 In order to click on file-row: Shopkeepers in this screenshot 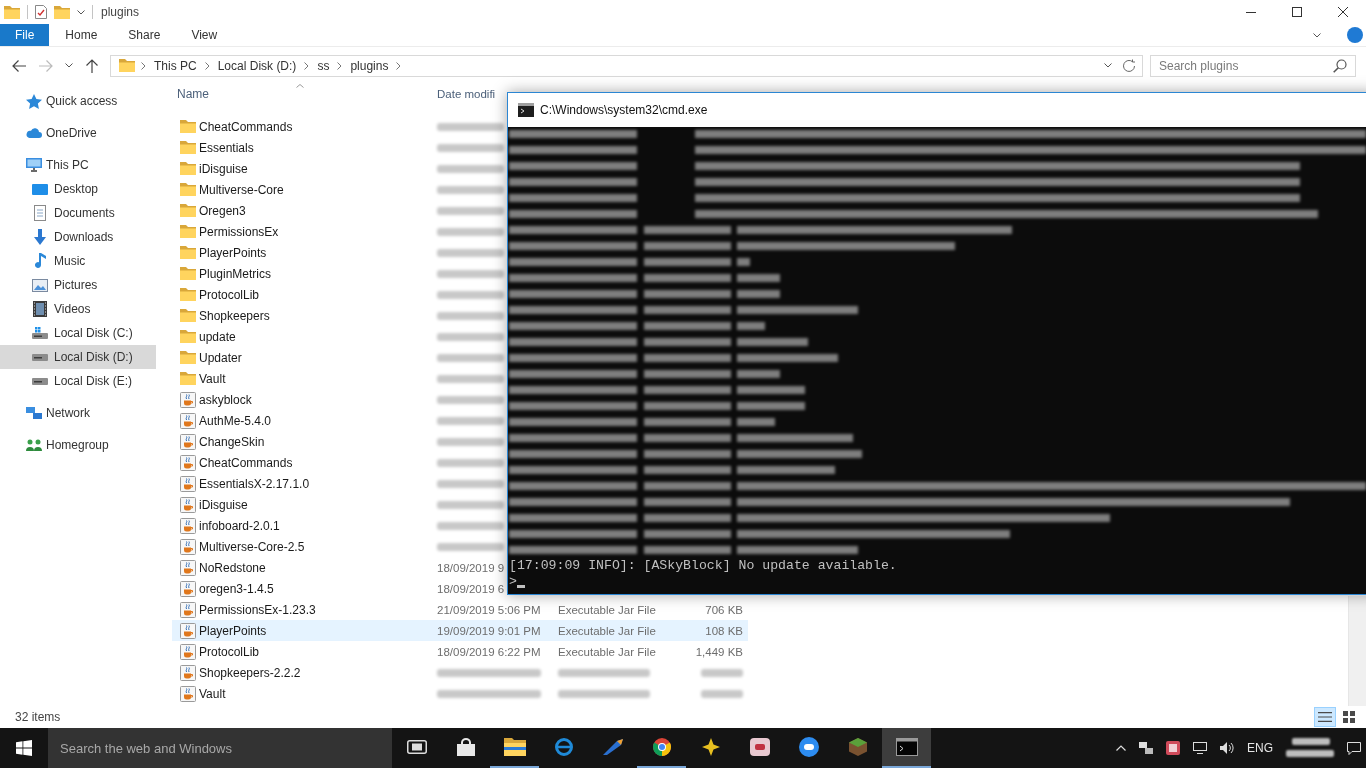, I will do `click(339, 315)`.